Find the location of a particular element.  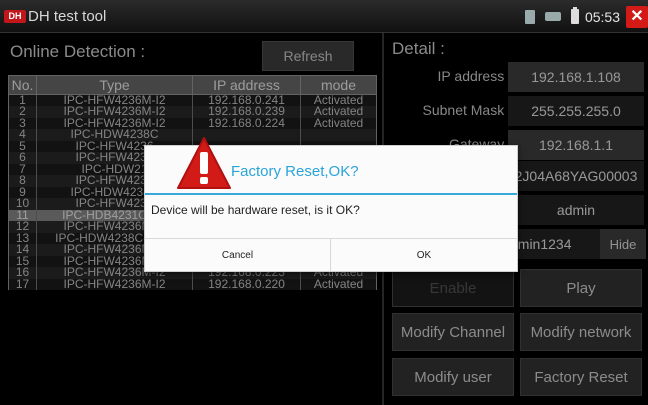

close-x-icon: ✕ is located at coordinates (637, 16).